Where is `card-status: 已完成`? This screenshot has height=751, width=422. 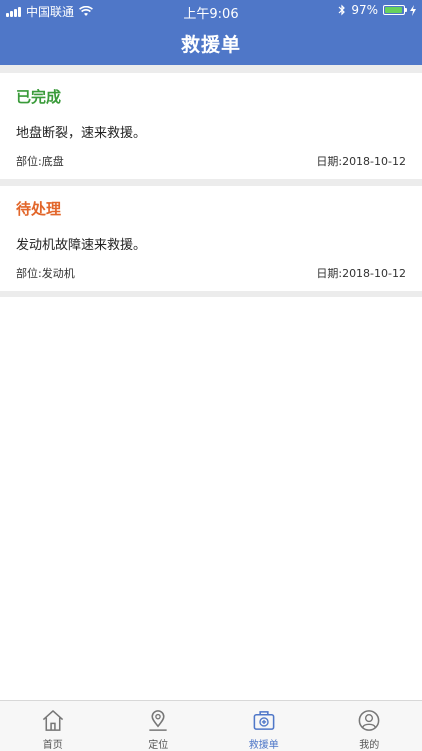 card-status: 已完成 is located at coordinates (38, 96).